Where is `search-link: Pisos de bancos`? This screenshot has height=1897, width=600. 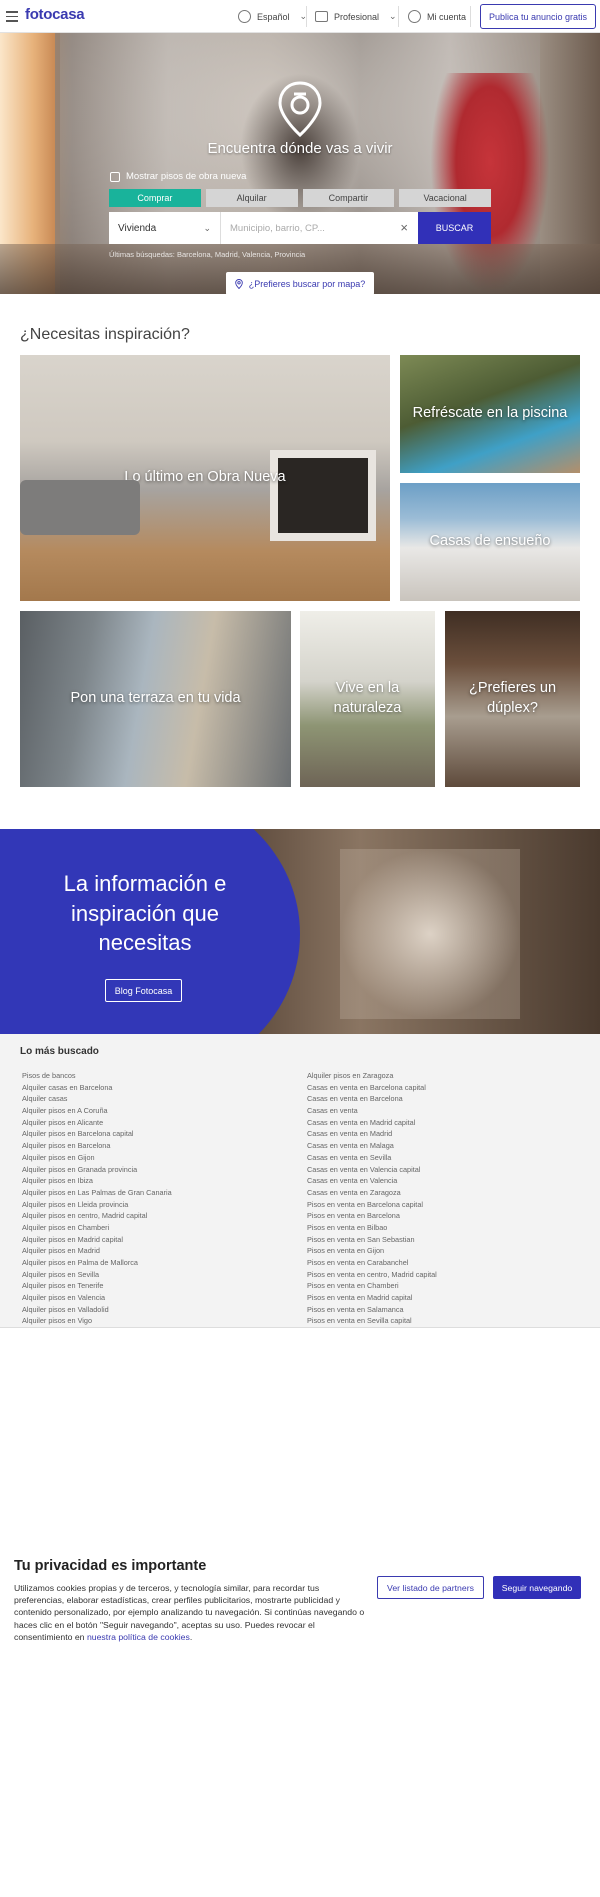 search-link: Pisos de bancos is located at coordinates (157, 1076).